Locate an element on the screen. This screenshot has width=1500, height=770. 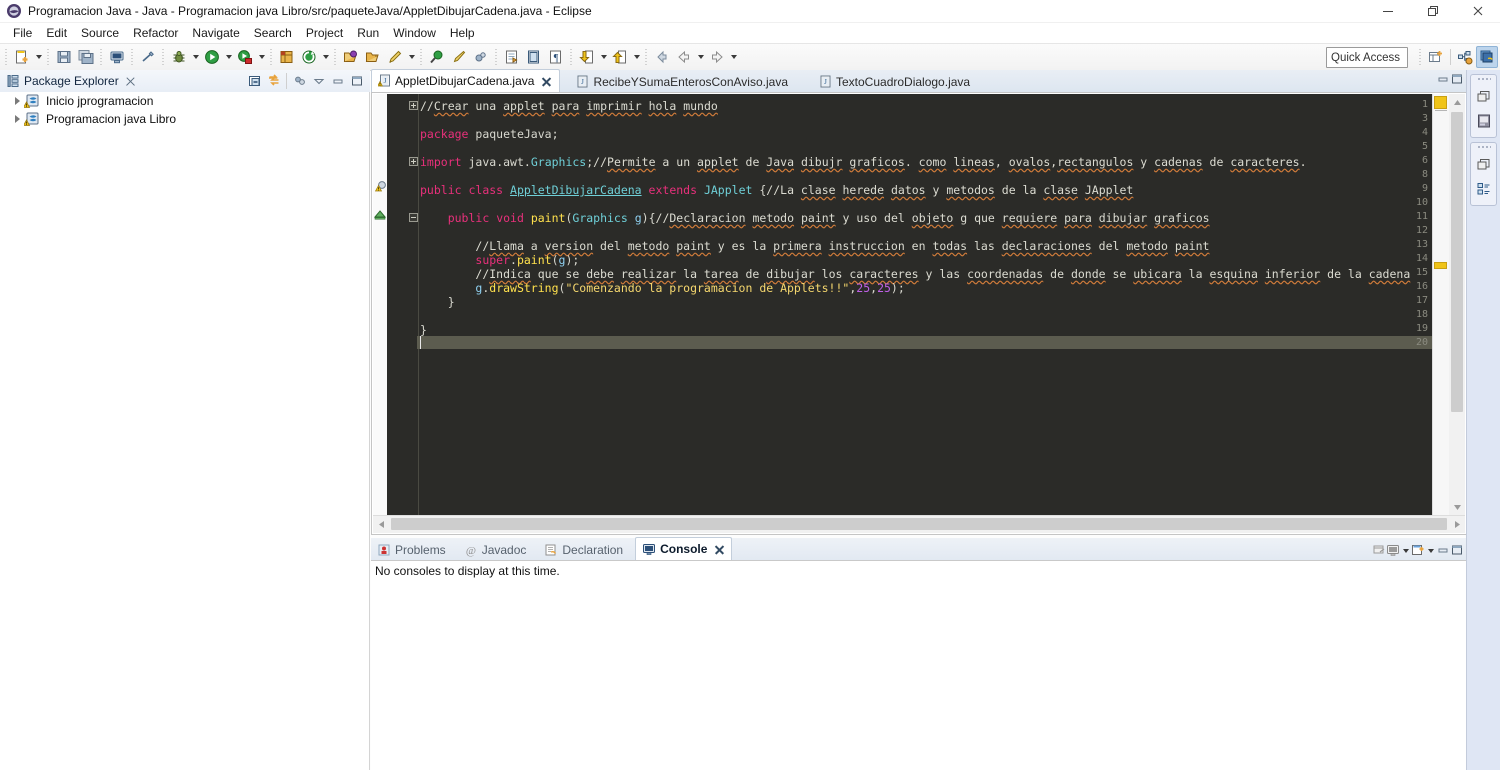
restore-icon is located at coordinates (1484, 97).